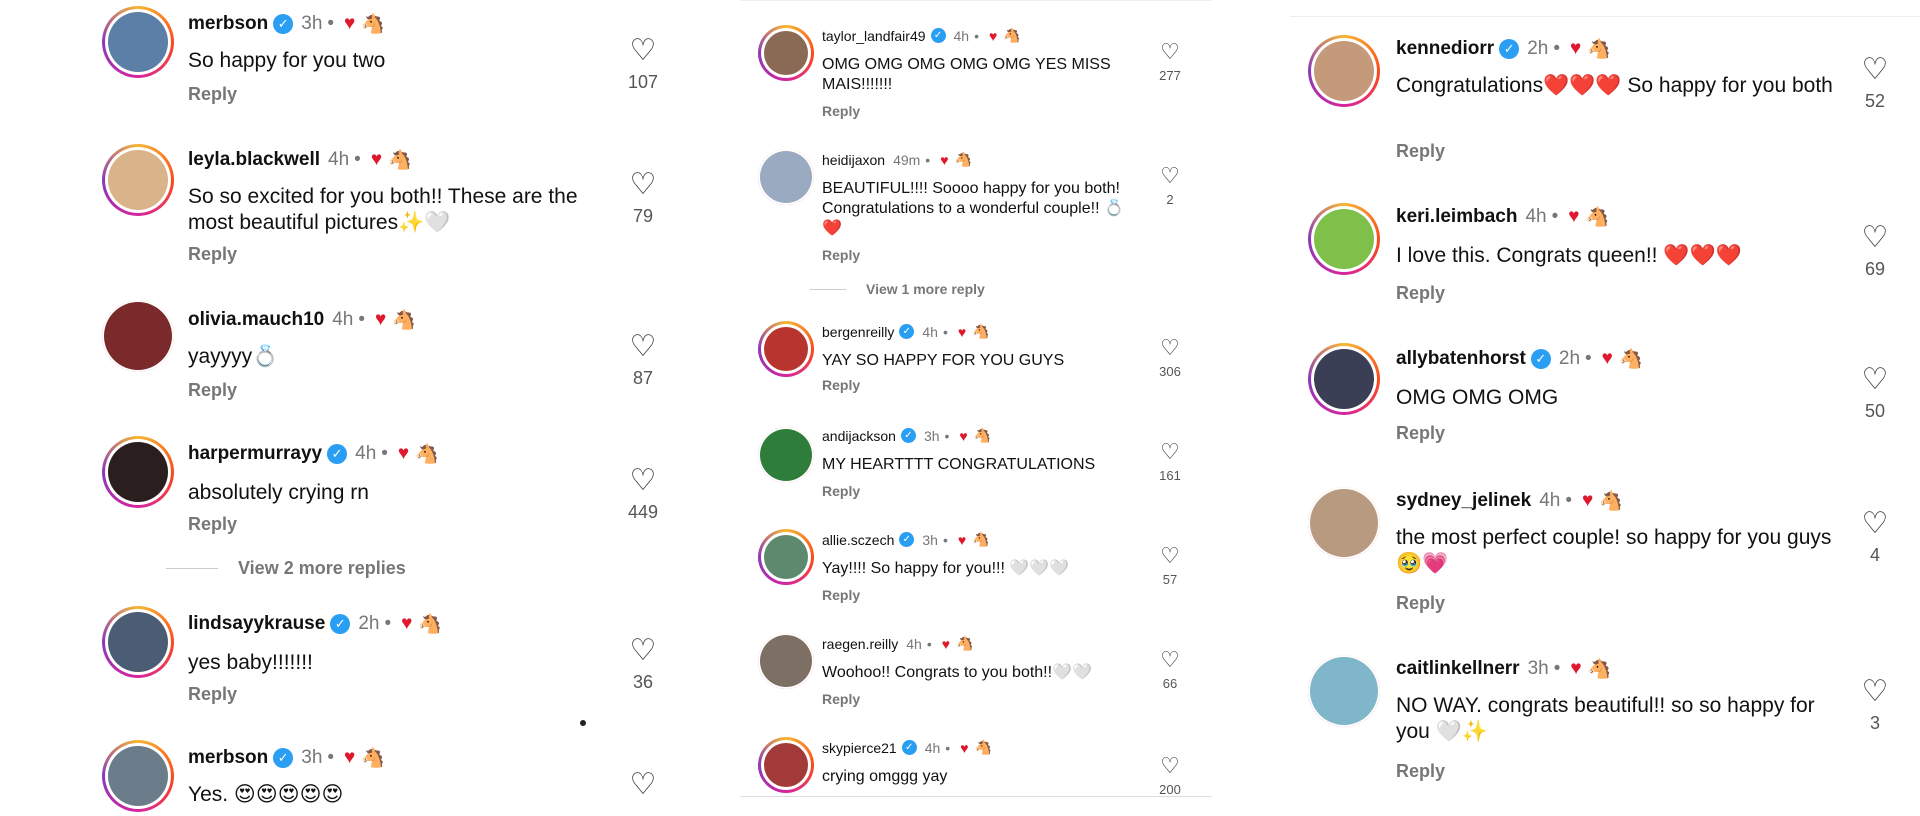  What do you see at coordinates (286, 568) in the screenshot?
I see `view-more-replies-button: View 2 more replies` at bounding box center [286, 568].